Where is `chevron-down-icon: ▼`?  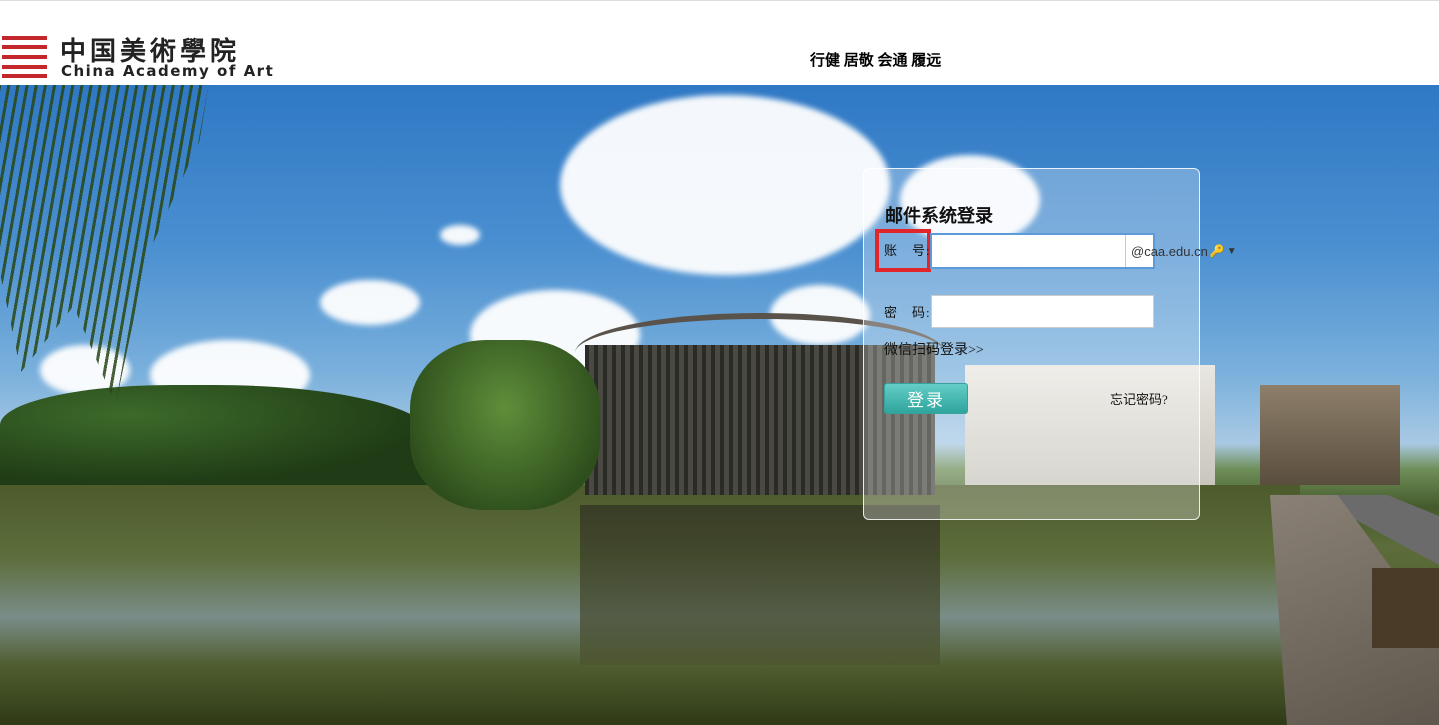
chevron-down-icon: ▼ is located at coordinates (1231, 251).